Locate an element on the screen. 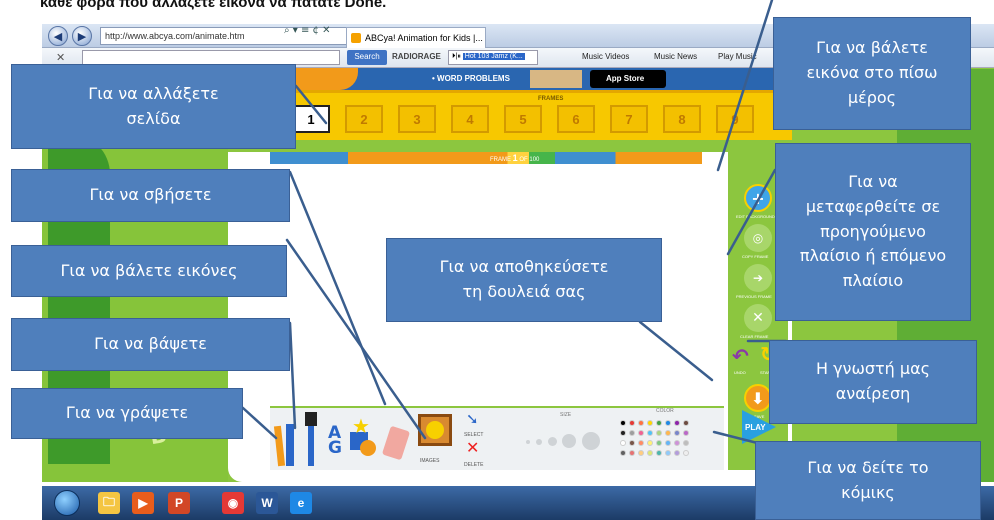 The height and width of the screenshot is (520, 994). appstore-badge: App Store is located at coordinates (628, 79).